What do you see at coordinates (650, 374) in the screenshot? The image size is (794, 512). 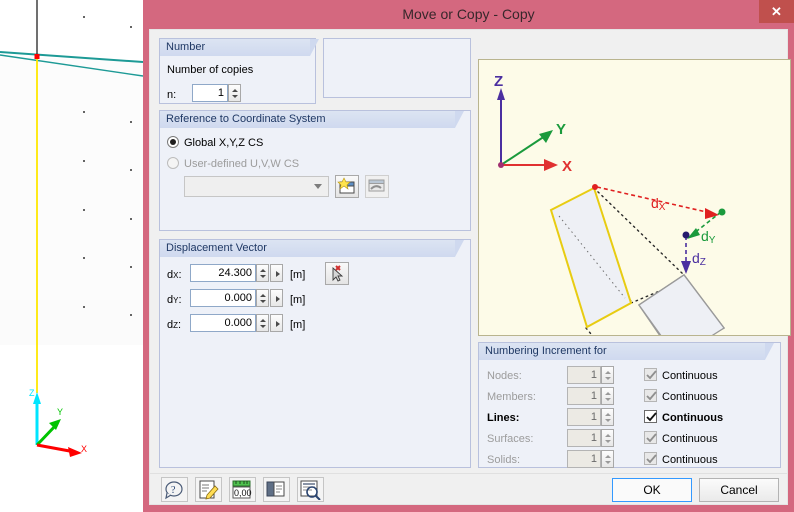 I see `numbering-row-continuous-checkbox-nodes` at bounding box center [650, 374].